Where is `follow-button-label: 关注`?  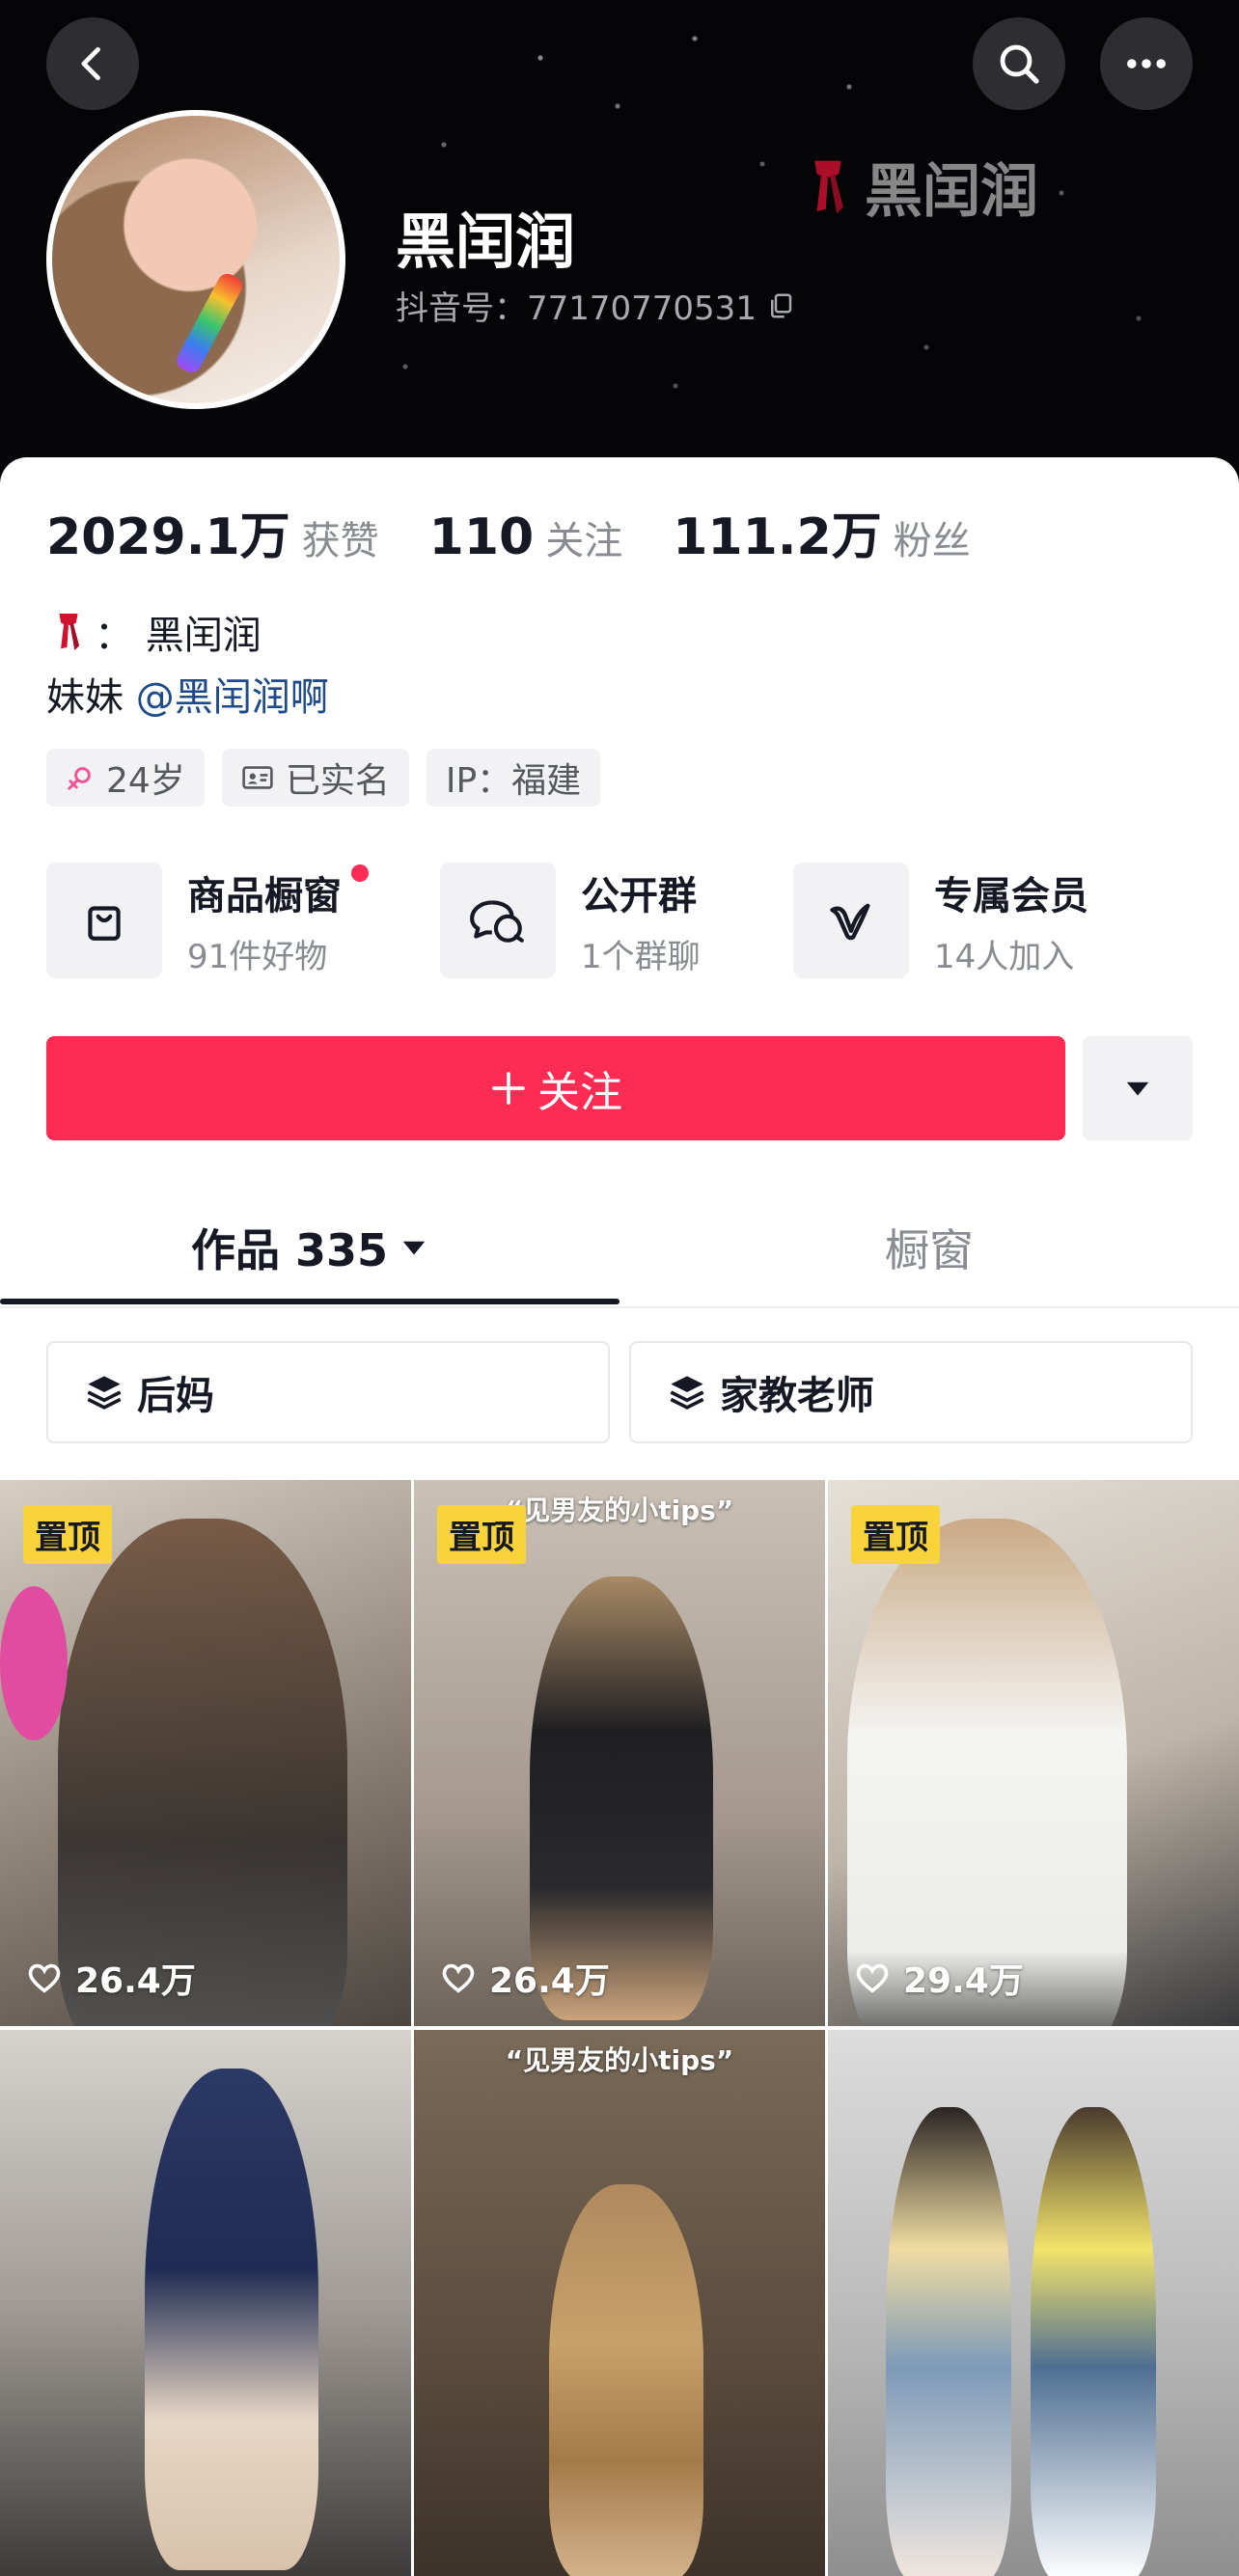 follow-button-label: 关注 is located at coordinates (579, 1093).